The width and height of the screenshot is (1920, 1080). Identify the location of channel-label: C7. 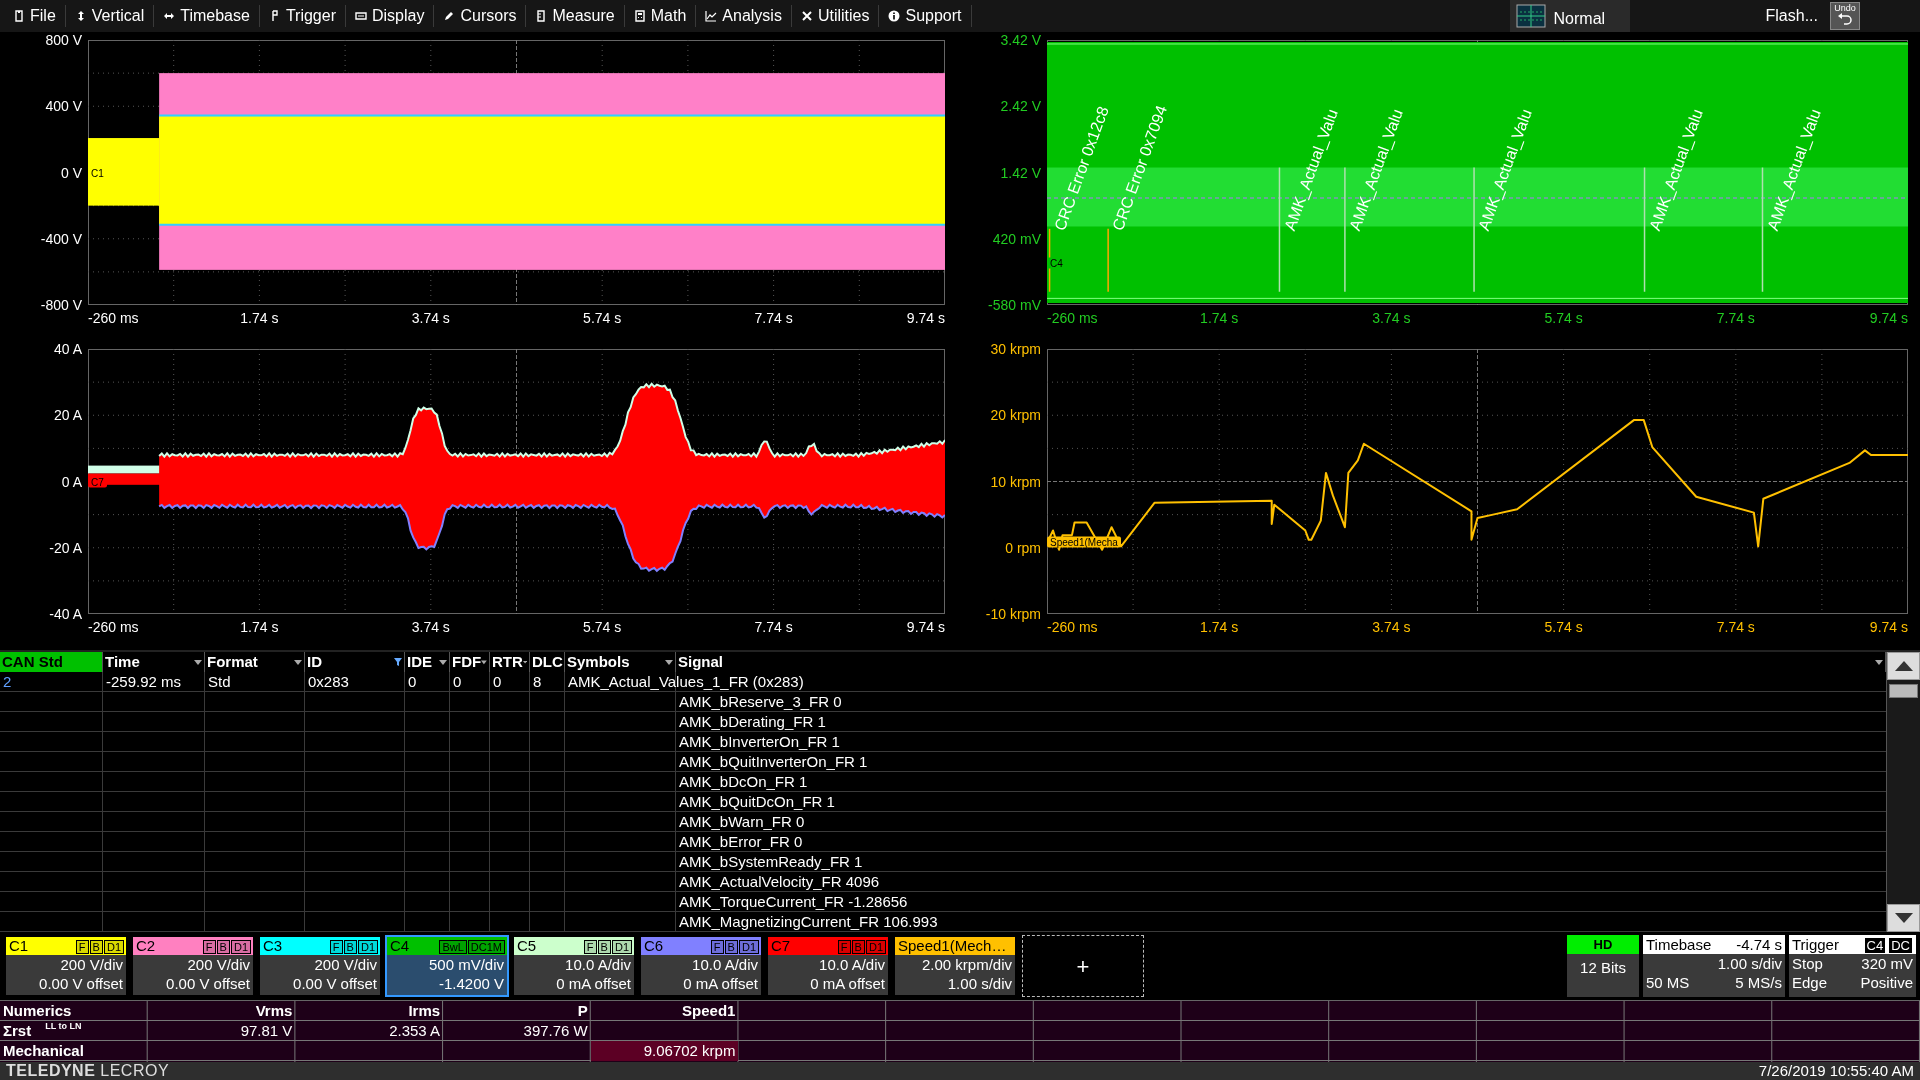
(781, 946).